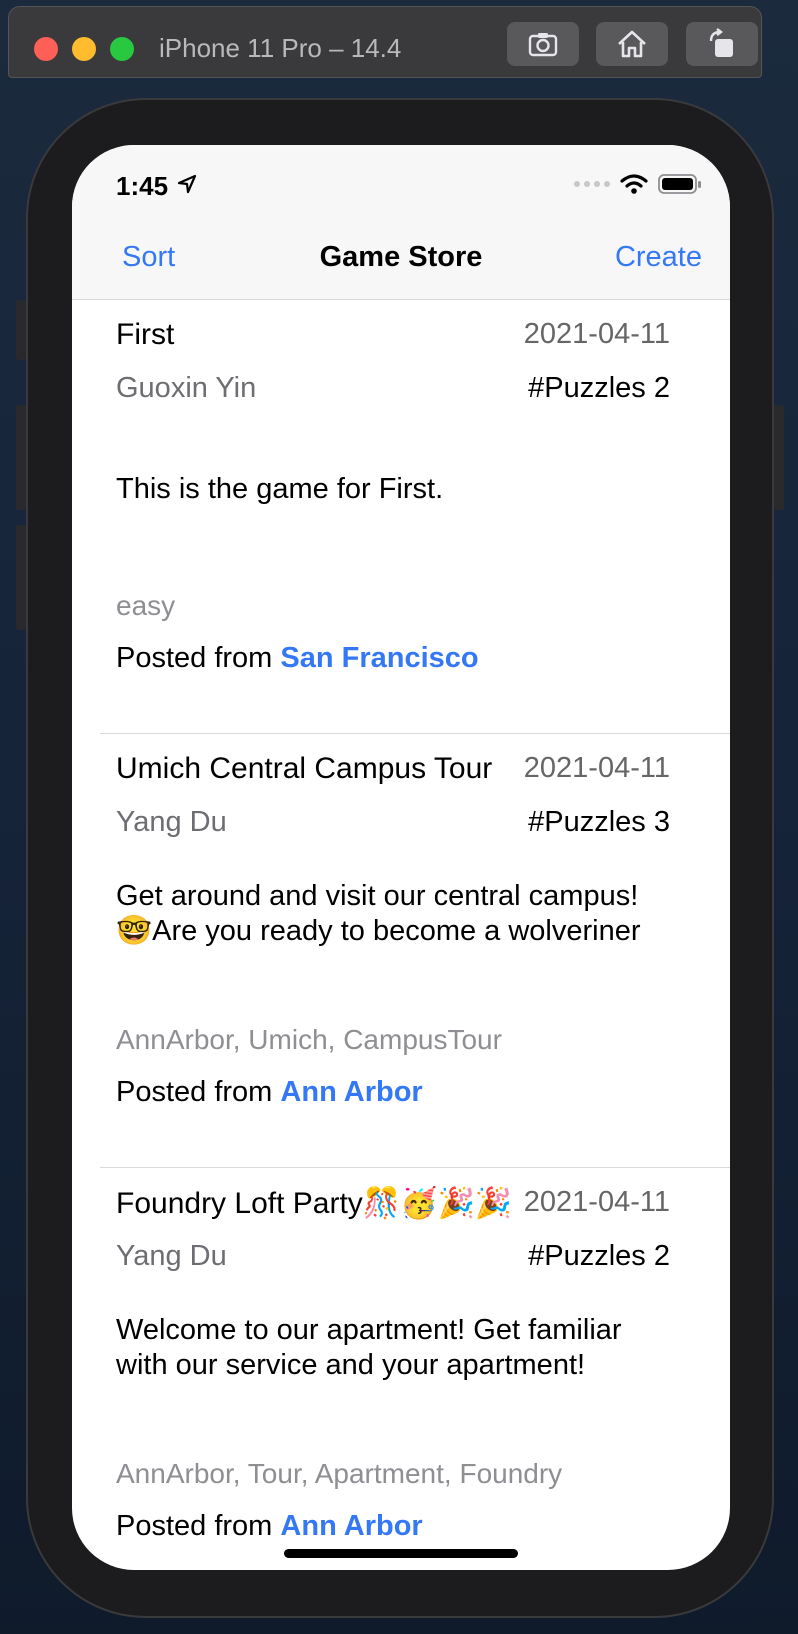  Describe the element at coordinates (339, 1473) in the screenshot. I see `game-tags: AnnArbor, Tour, Apartment, Foundry` at that location.